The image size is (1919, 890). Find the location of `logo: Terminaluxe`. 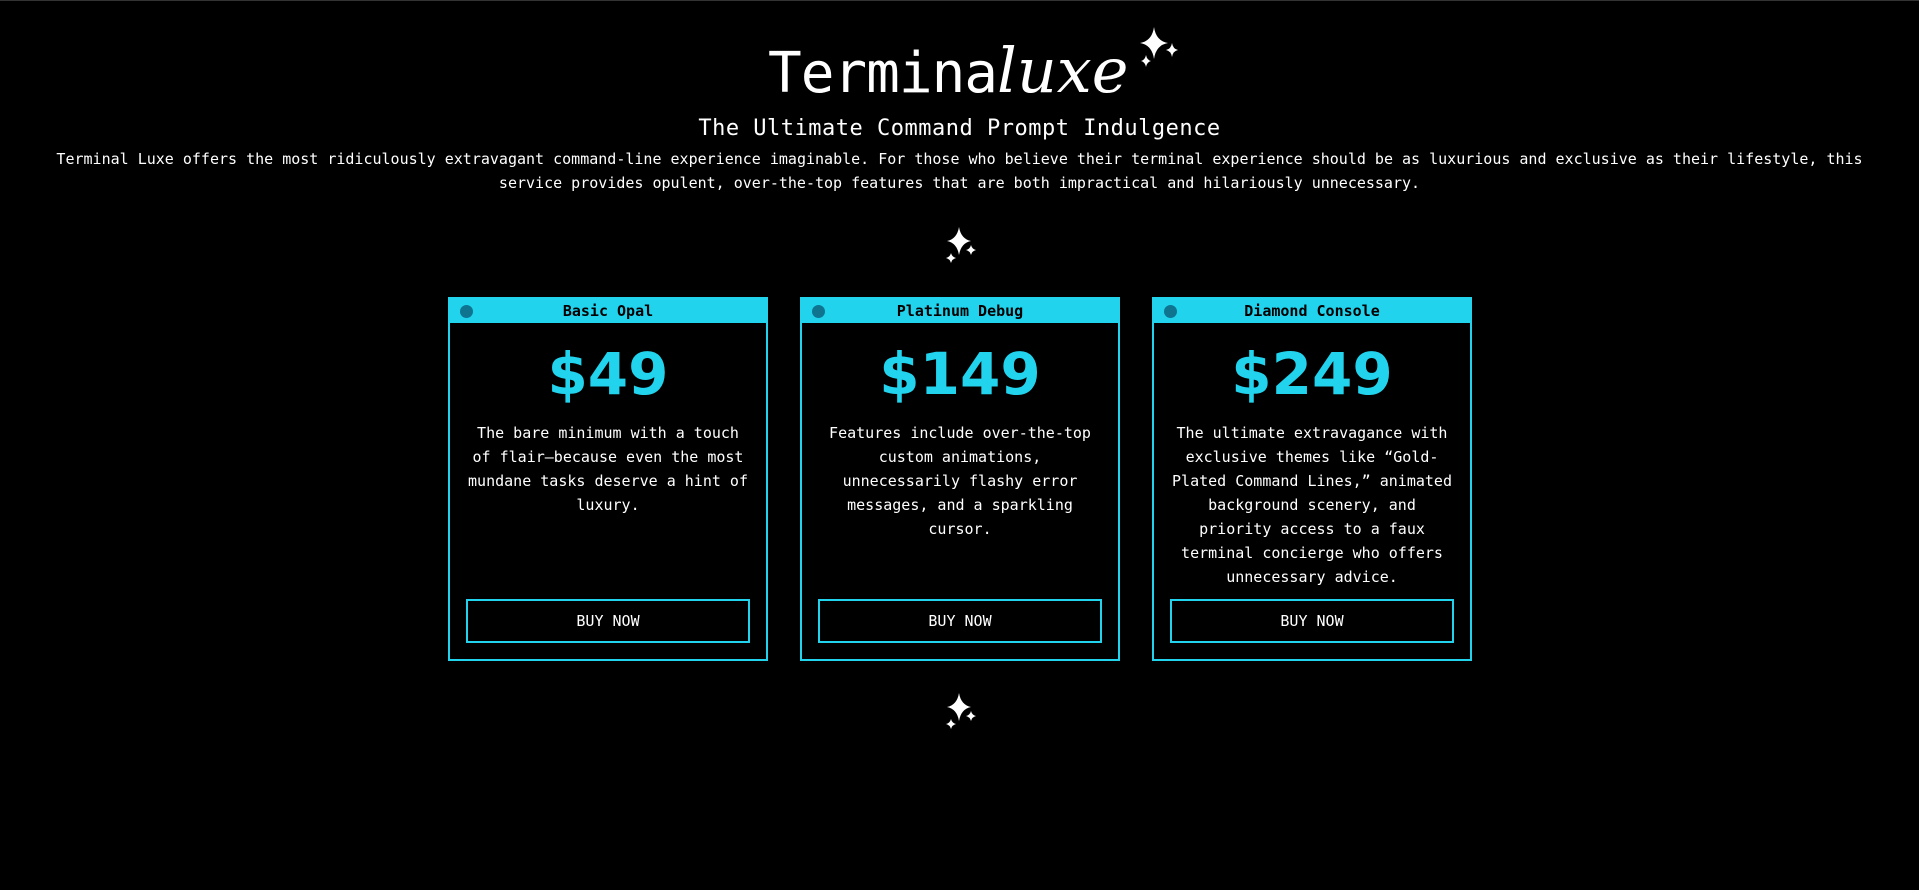

logo: Terminaluxe is located at coordinates (978, 65).